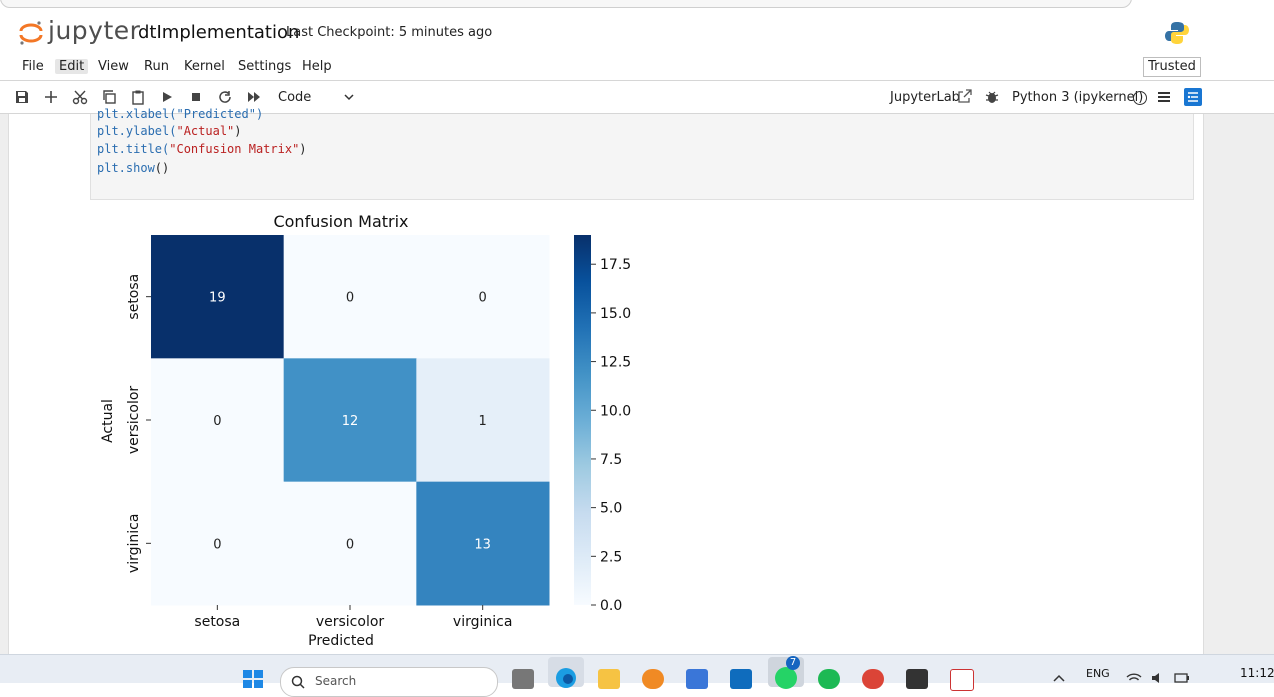 The height and width of the screenshot is (697, 1274). Describe the element at coordinates (202, 149) in the screenshot. I see `code-line: plt.title("Confusion Matrix")` at that location.